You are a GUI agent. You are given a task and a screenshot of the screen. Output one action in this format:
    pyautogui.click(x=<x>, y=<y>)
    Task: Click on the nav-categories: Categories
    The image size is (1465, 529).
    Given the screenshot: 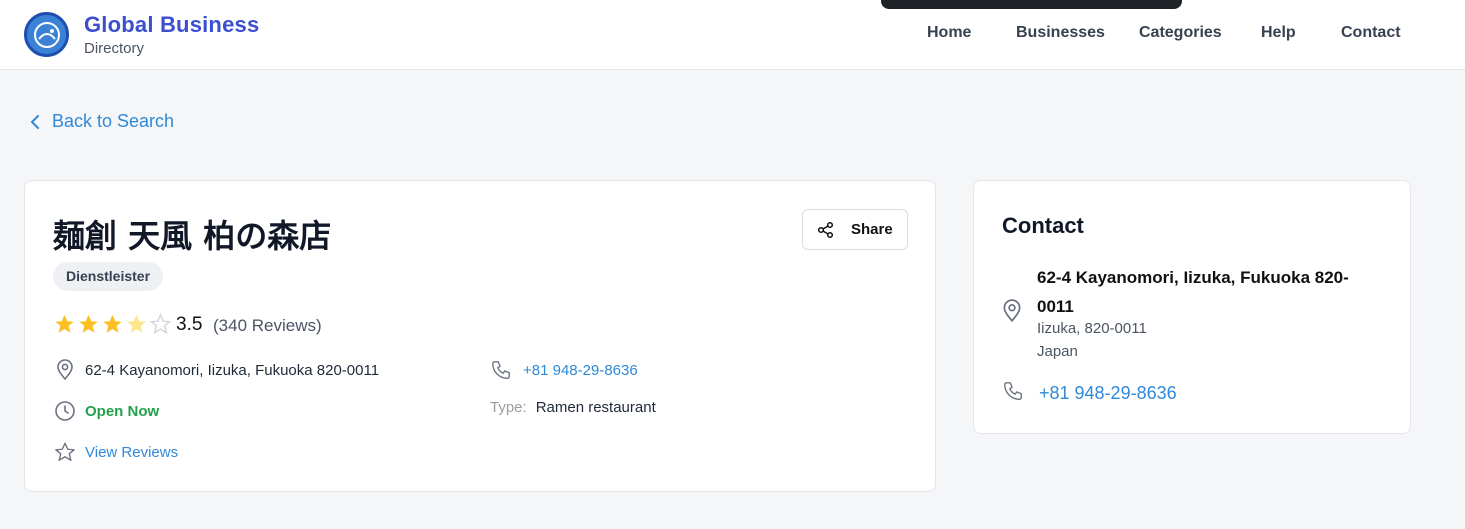 What is the action you would take?
    pyautogui.click(x=1180, y=33)
    